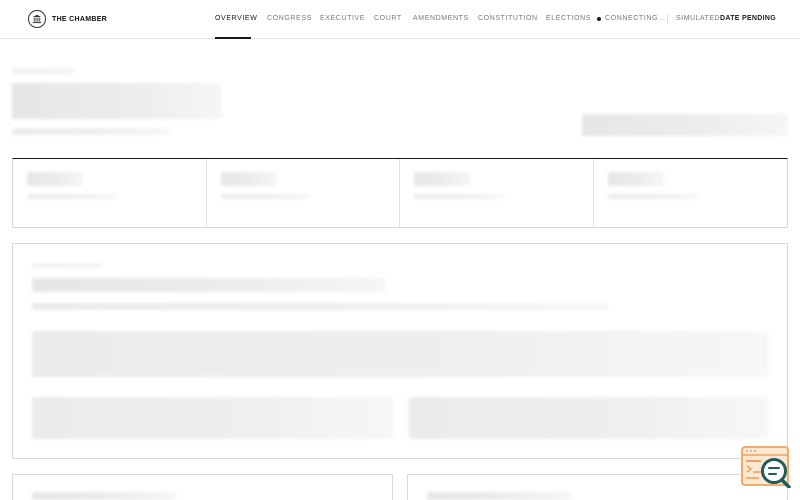 The height and width of the screenshot is (500, 800). What do you see at coordinates (441, 18) in the screenshot?
I see `nav-tab-amendments: AMENDMENTS` at bounding box center [441, 18].